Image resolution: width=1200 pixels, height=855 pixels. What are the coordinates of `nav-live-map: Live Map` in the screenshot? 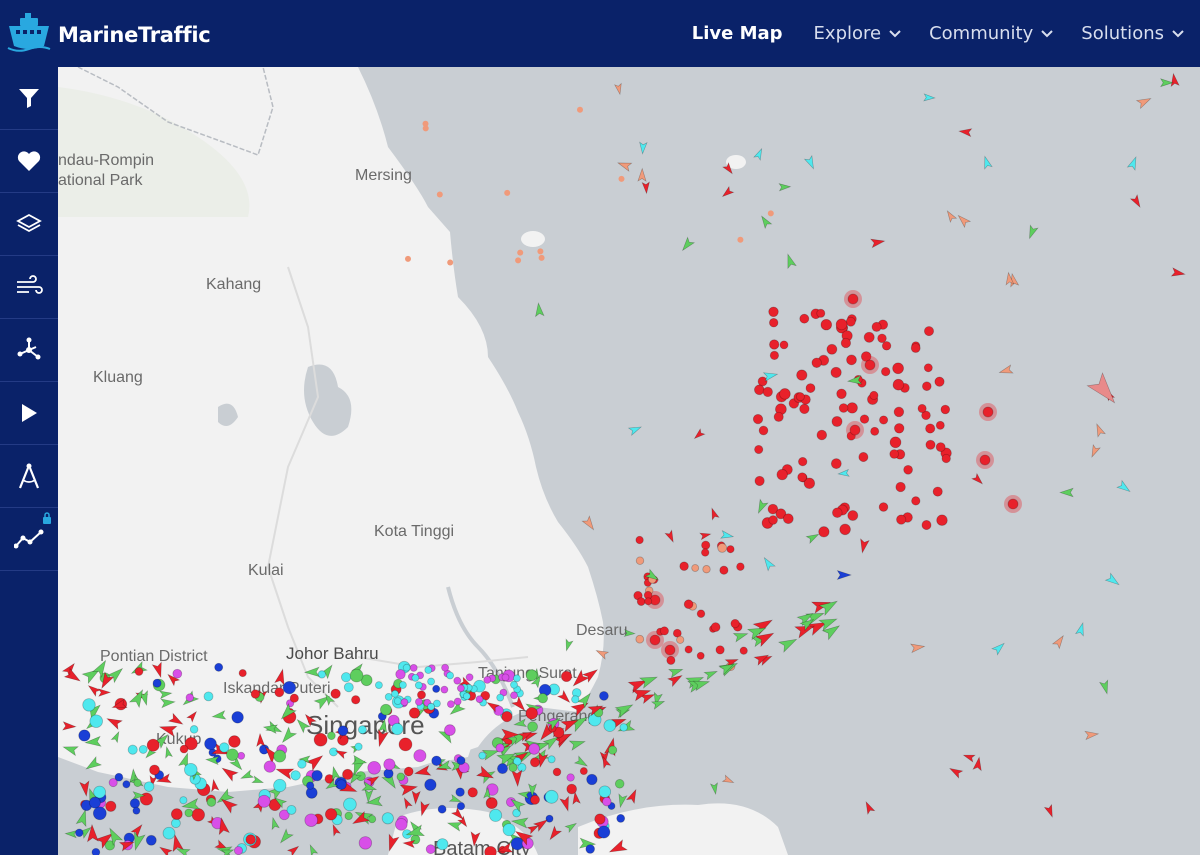 It's located at (737, 33).